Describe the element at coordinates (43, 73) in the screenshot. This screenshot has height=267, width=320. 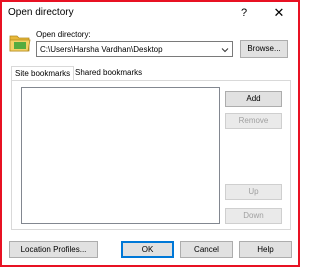
I see `tab-site-bookmarks: Site bookmarks` at that location.